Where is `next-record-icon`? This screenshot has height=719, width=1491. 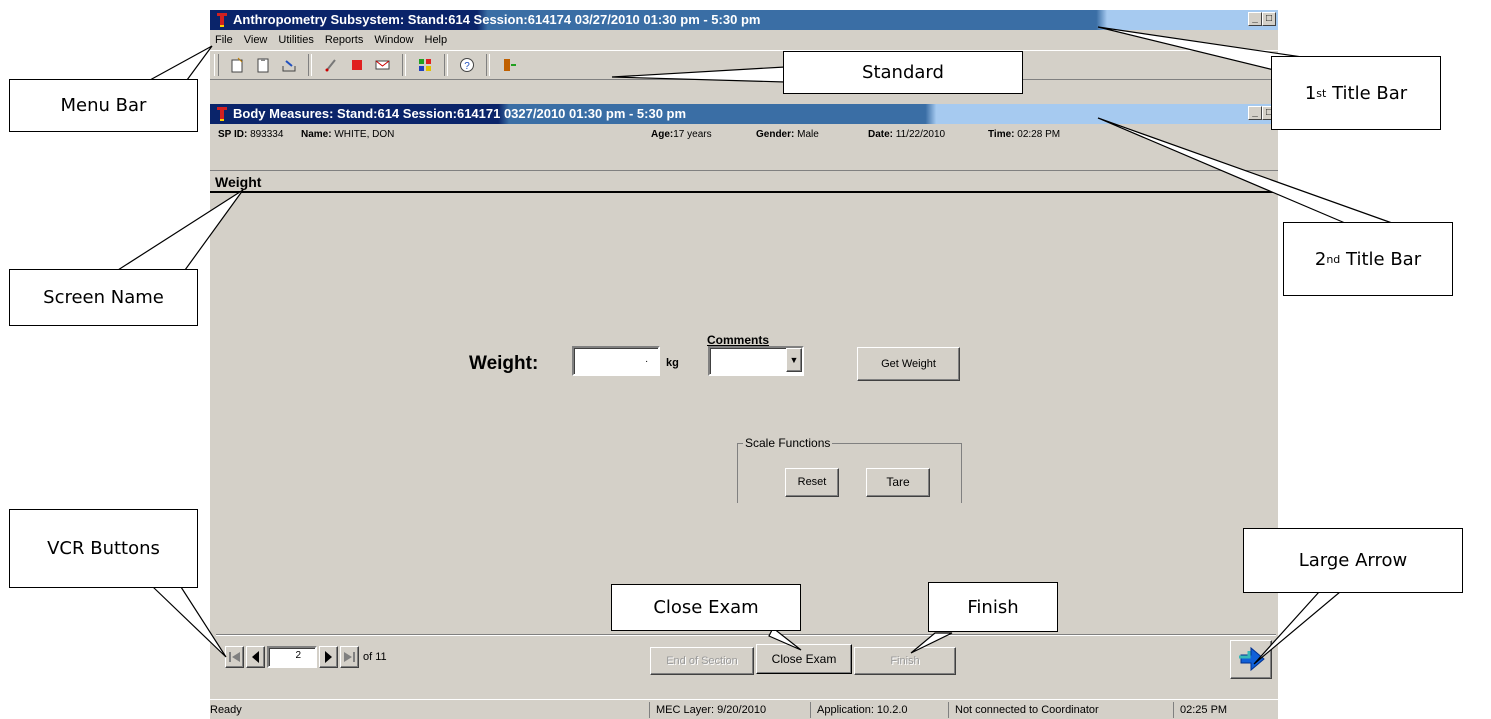 next-record-icon is located at coordinates (328, 657).